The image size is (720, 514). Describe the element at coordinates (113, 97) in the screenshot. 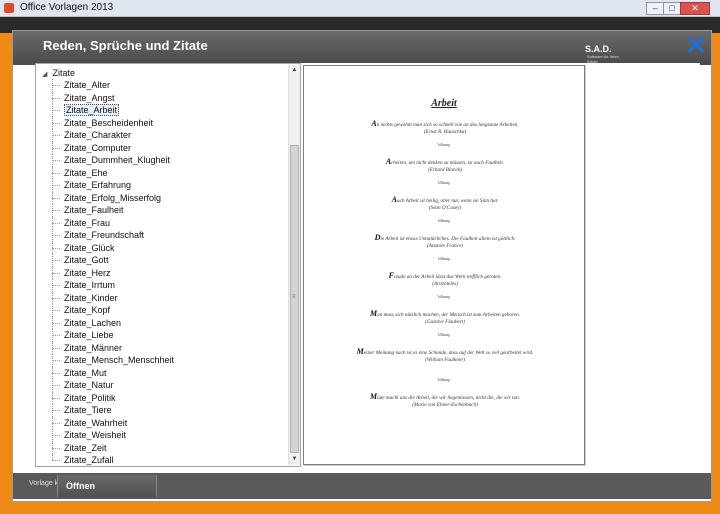

I see `tree-item: Zitate_Angst` at that location.